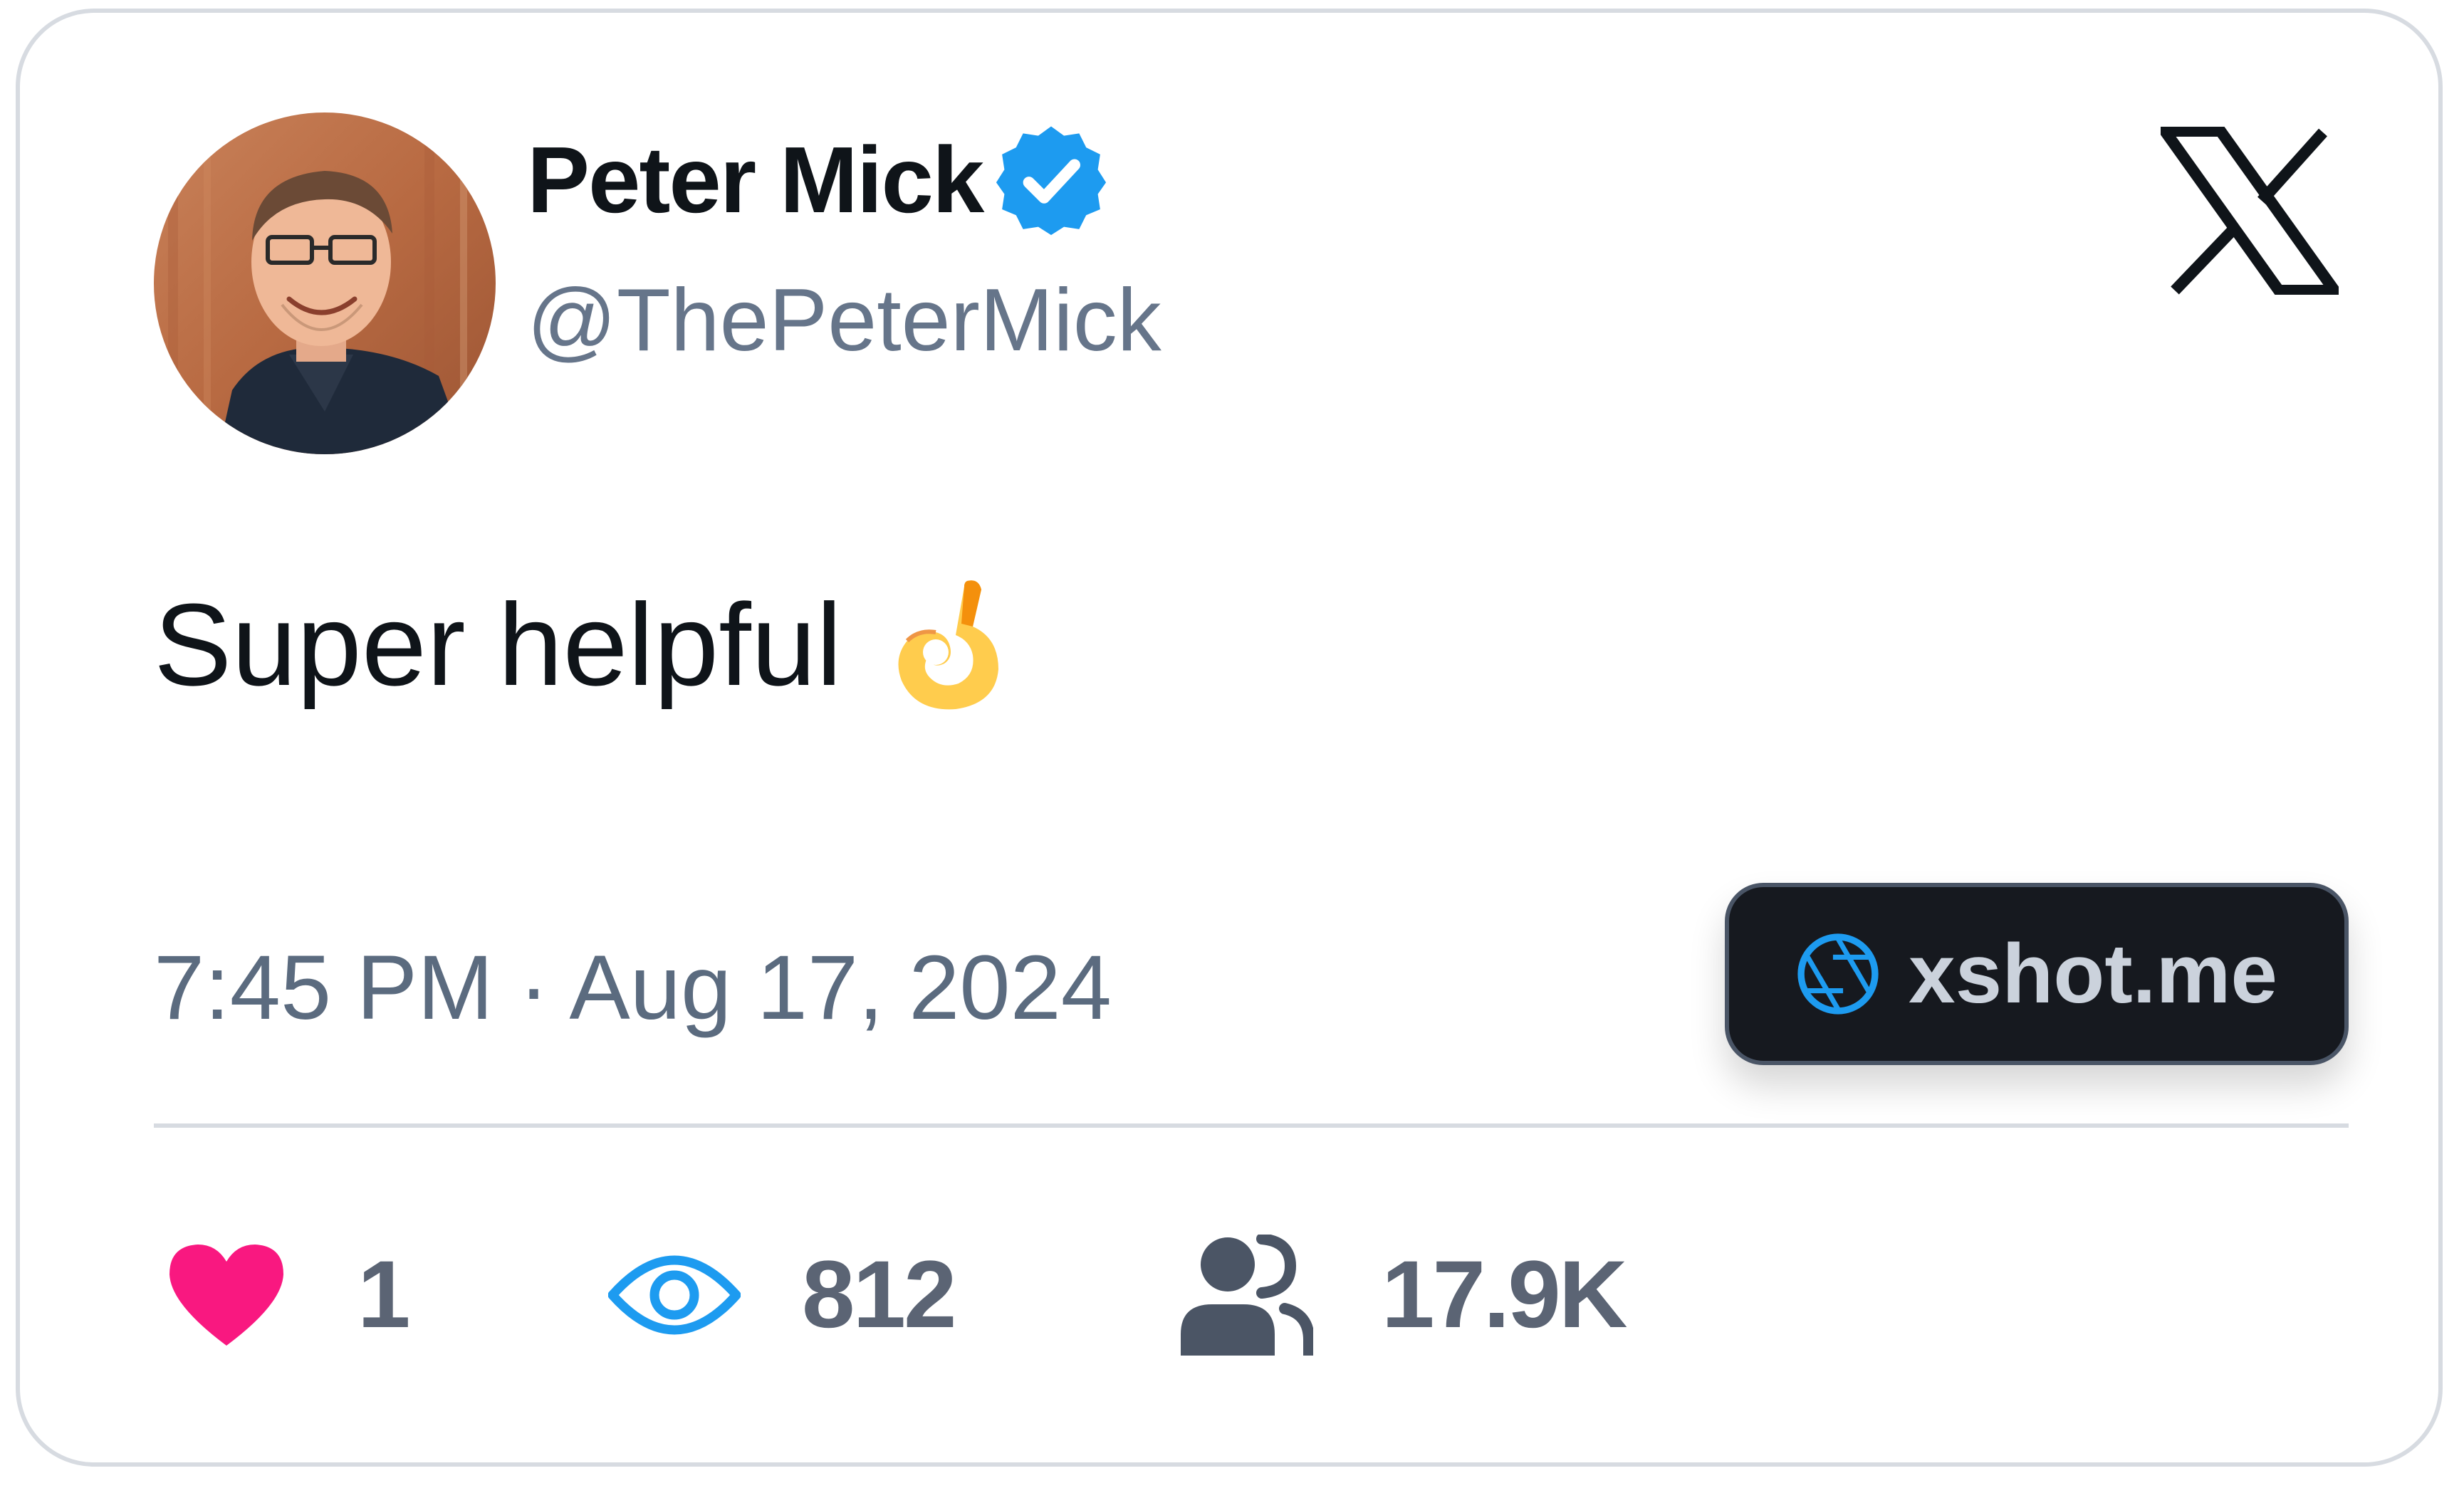 Image resolution: width=2464 pixels, height=1488 pixels. I want to click on author-handle: @ThePeterMick, so click(844, 320).